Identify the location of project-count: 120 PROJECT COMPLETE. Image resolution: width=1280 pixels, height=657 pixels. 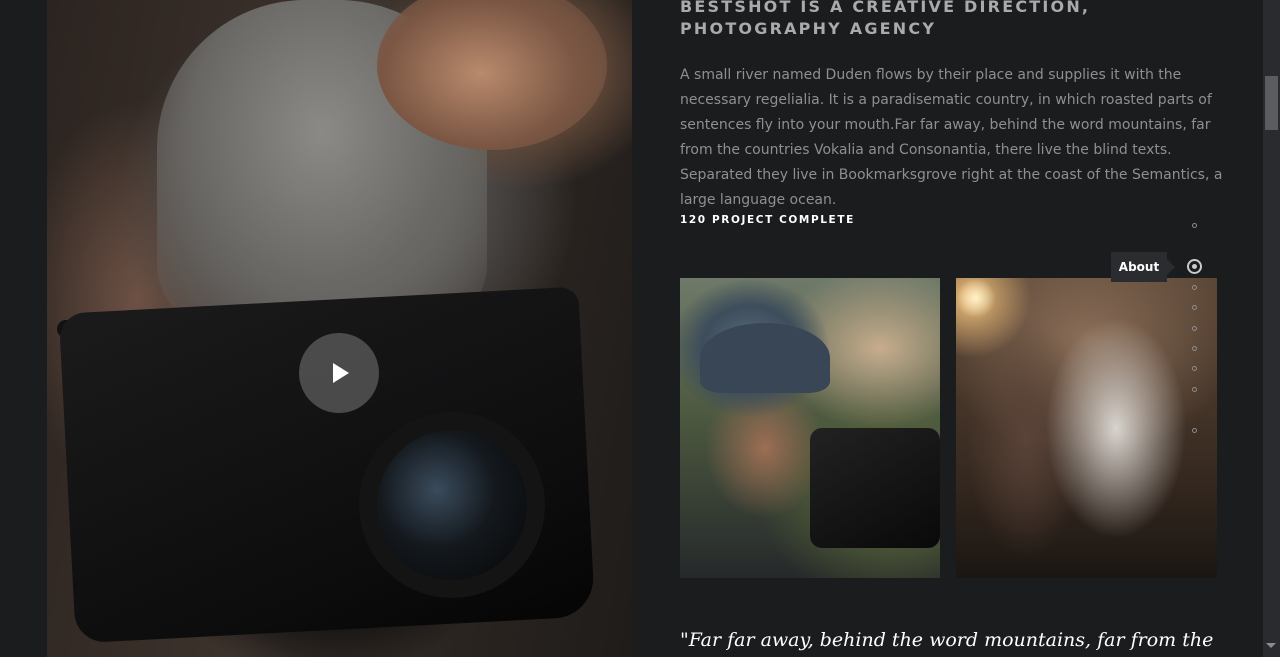
(767, 220).